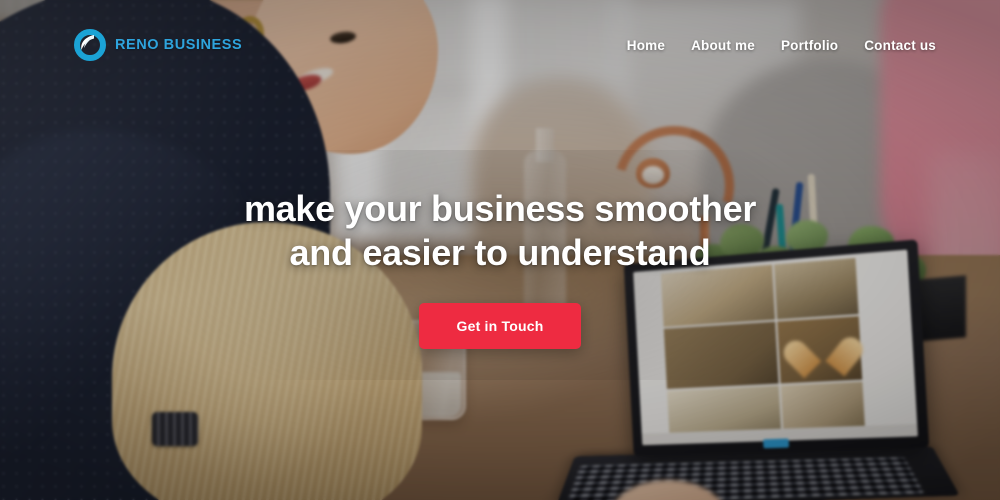 Image resolution: width=1000 pixels, height=500 pixels. I want to click on get-in-touch-button: Get in Touch, so click(500, 325).